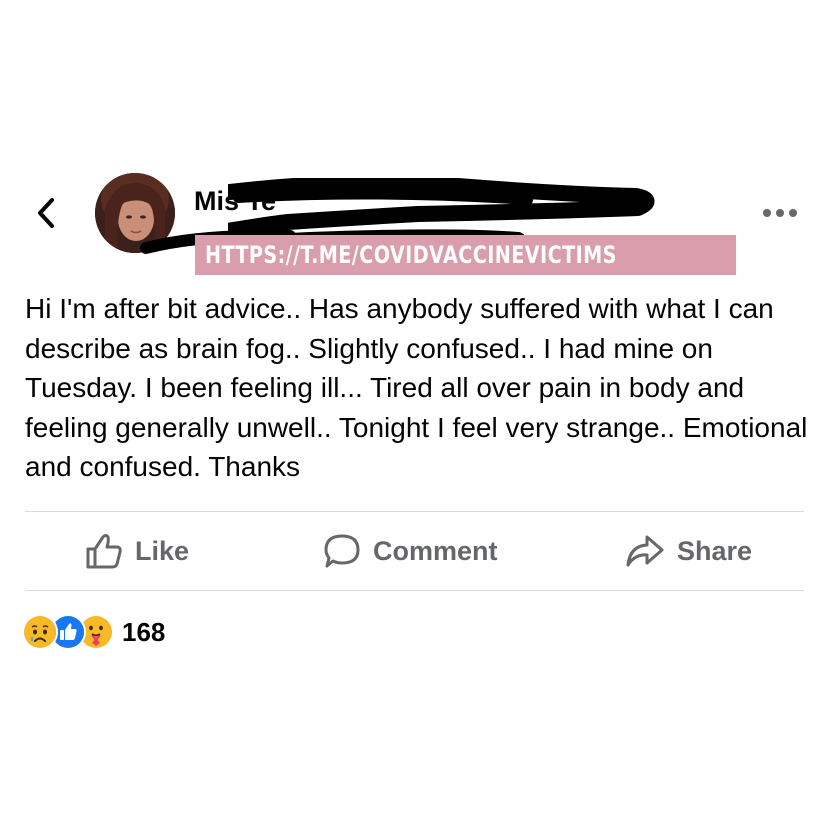 The width and height of the screenshot is (828, 815). What do you see at coordinates (162, 550) in the screenshot?
I see `like-label: Like` at bounding box center [162, 550].